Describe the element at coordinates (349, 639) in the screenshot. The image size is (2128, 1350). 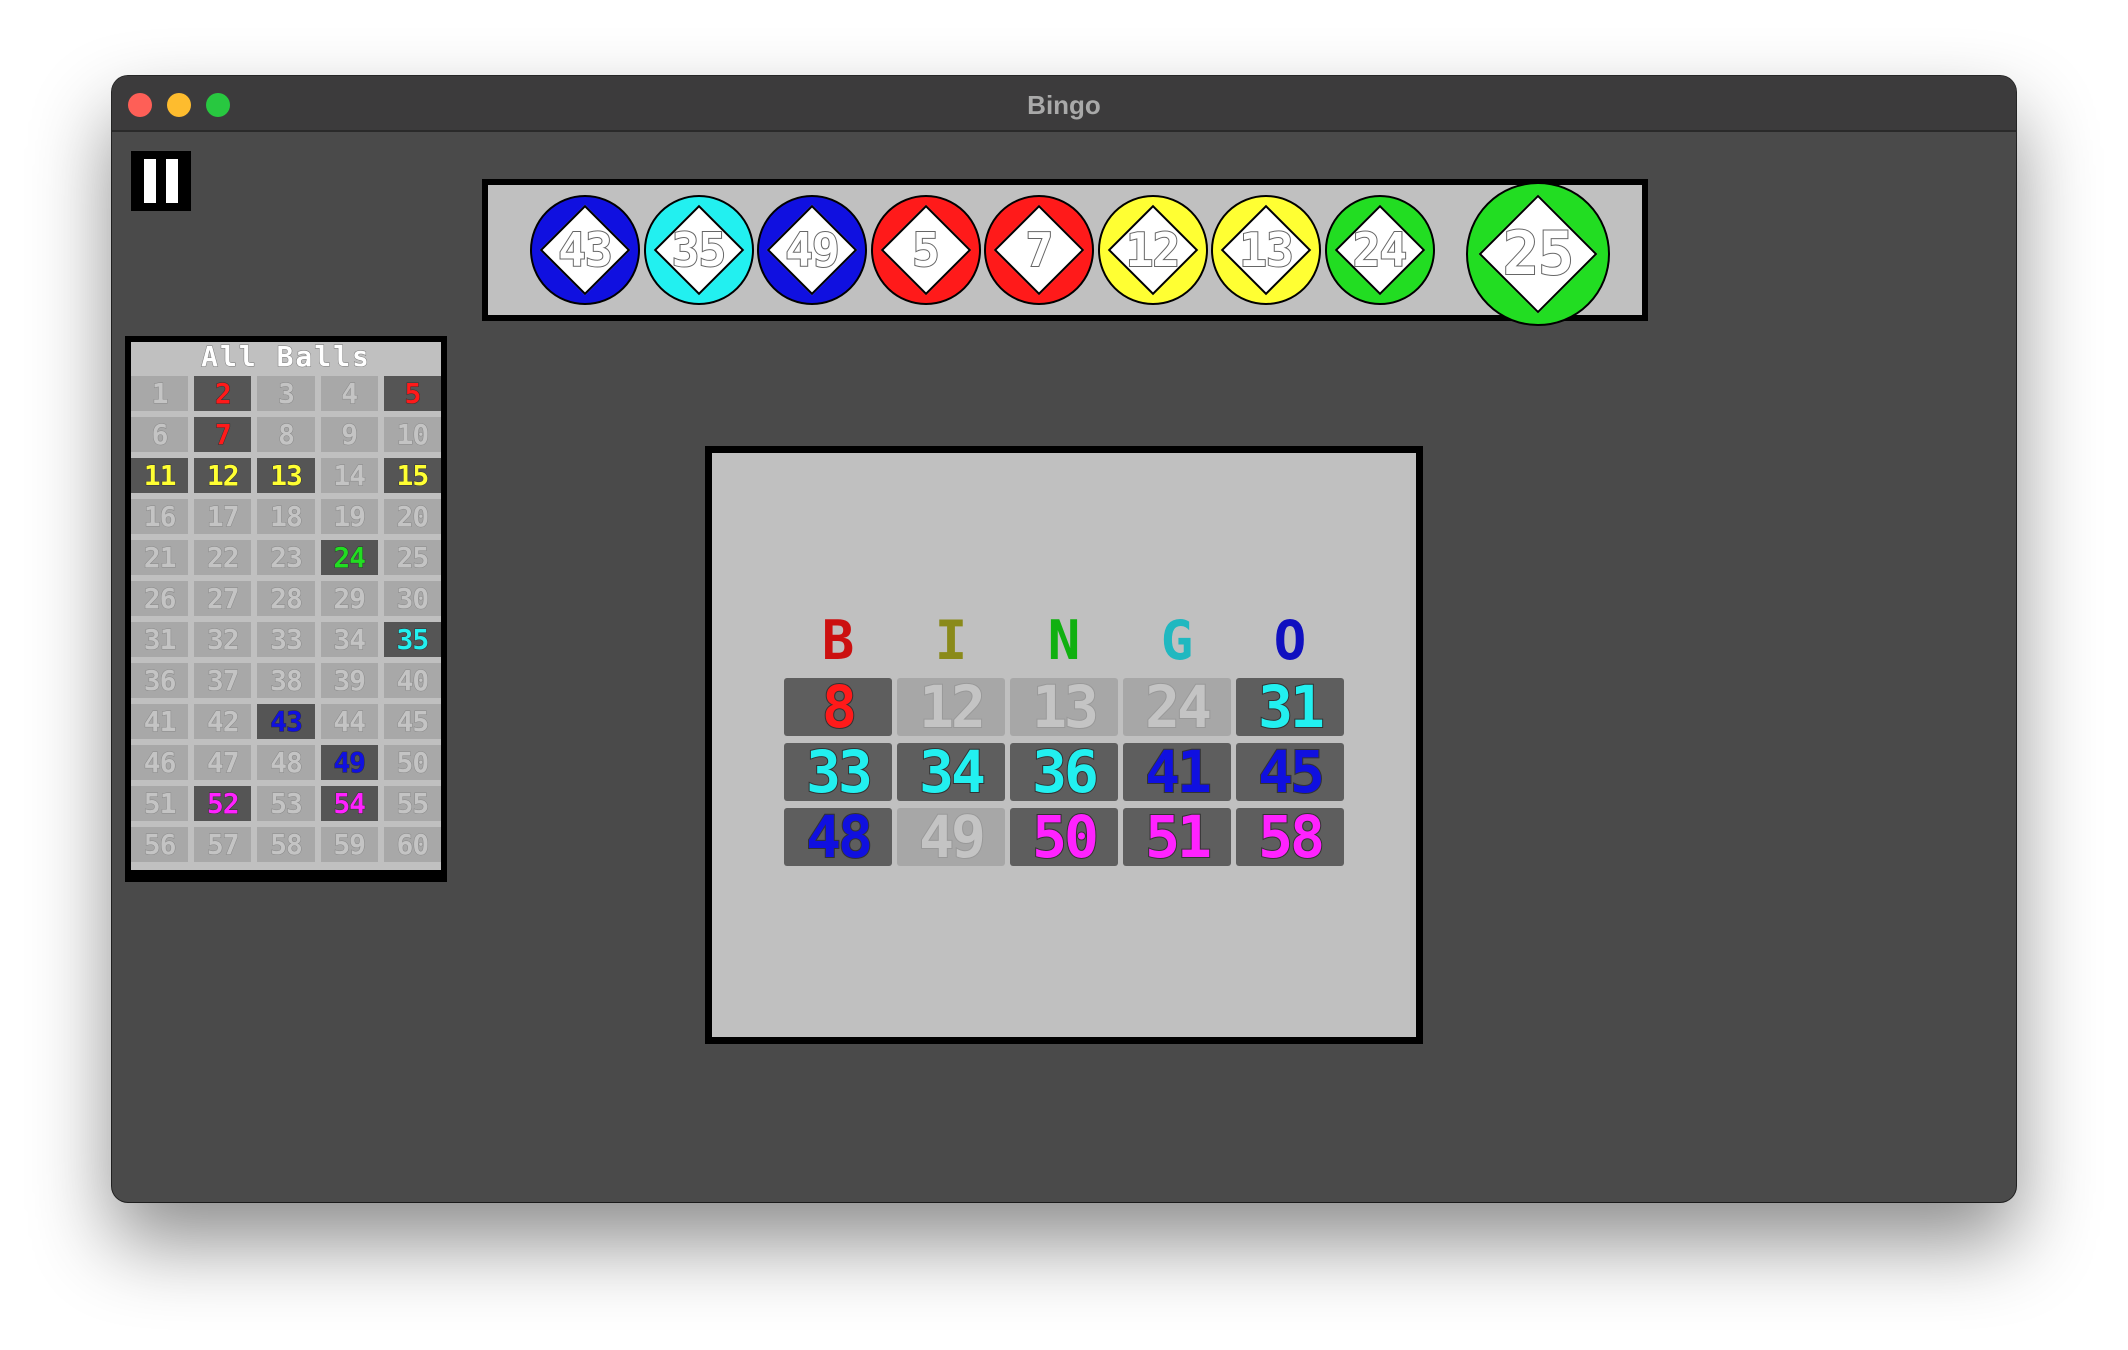
I see `all-balls-cell: 34` at that location.